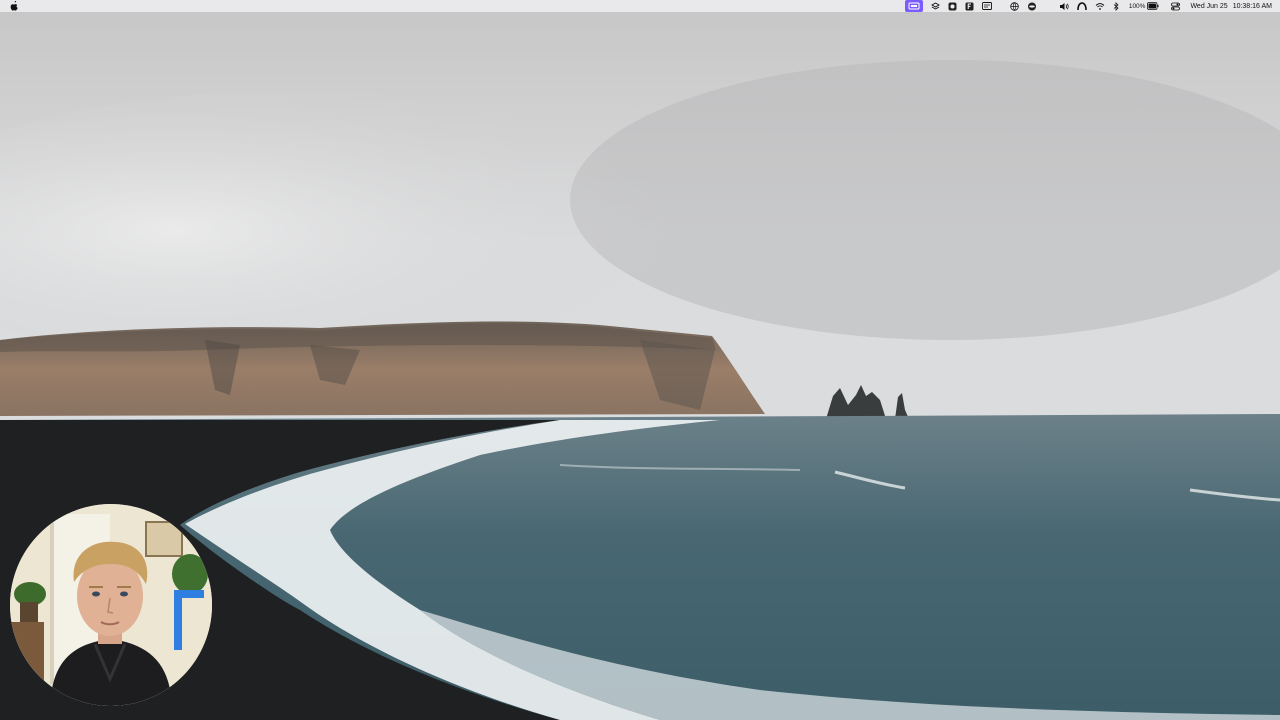 This screenshot has height=720, width=1280. What do you see at coordinates (1116, 6) in the screenshot?
I see `bluetooth-icon` at bounding box center [1116, 6].